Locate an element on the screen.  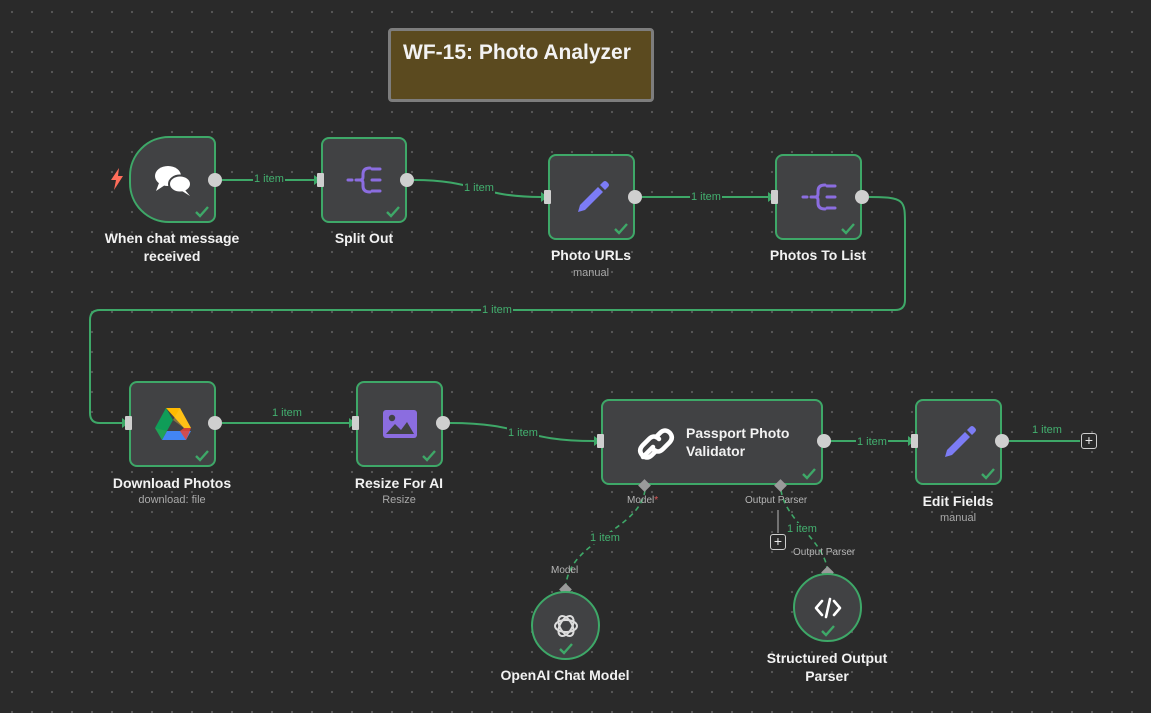
chat-bubbles-icon is located at coordinates (173, 180).